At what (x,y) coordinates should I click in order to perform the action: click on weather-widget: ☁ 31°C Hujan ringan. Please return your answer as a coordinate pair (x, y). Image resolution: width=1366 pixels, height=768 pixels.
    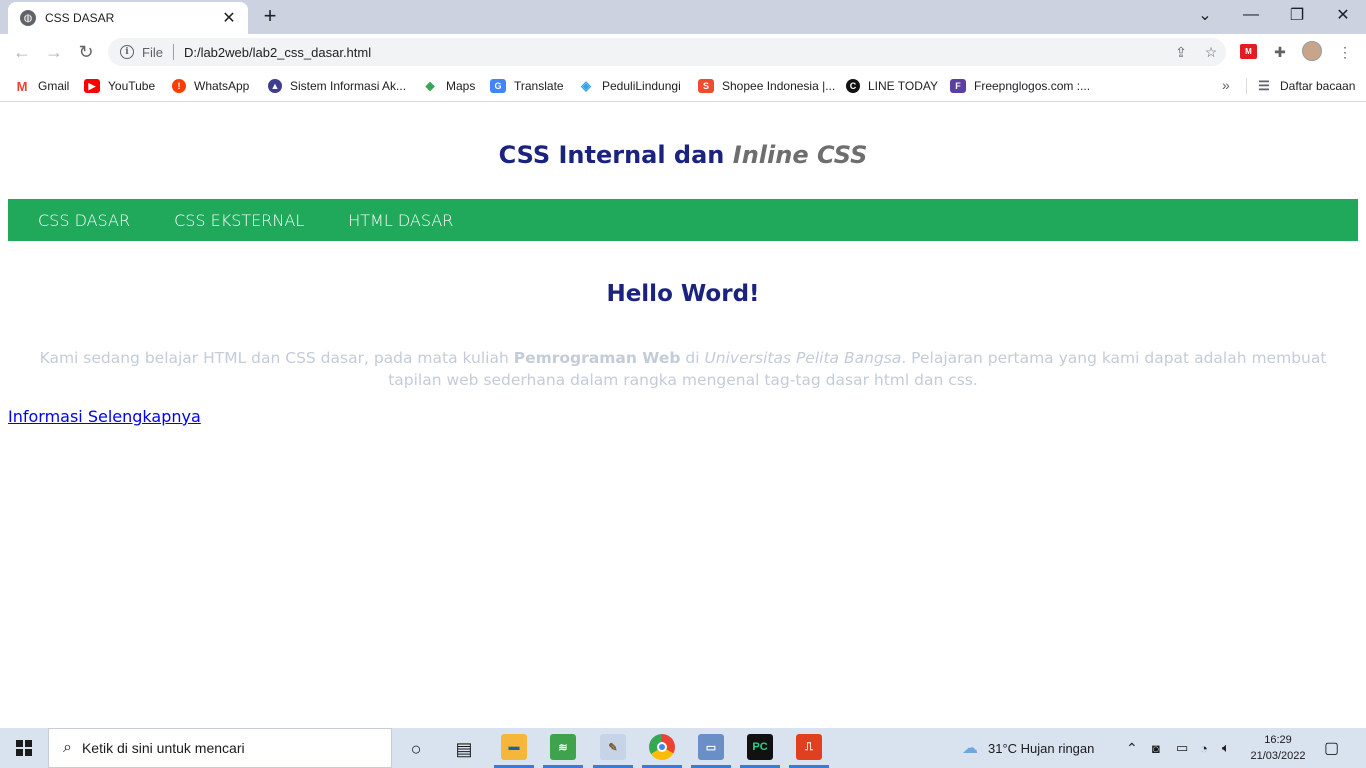
    Looking at the image, I should click on (1028, 748).